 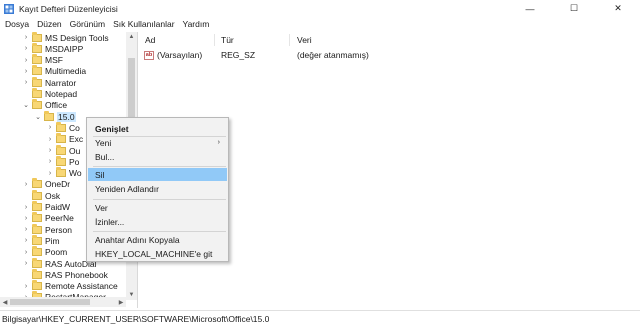 I want to click on menu-edit: Düzen, so click(x=49, y=24).